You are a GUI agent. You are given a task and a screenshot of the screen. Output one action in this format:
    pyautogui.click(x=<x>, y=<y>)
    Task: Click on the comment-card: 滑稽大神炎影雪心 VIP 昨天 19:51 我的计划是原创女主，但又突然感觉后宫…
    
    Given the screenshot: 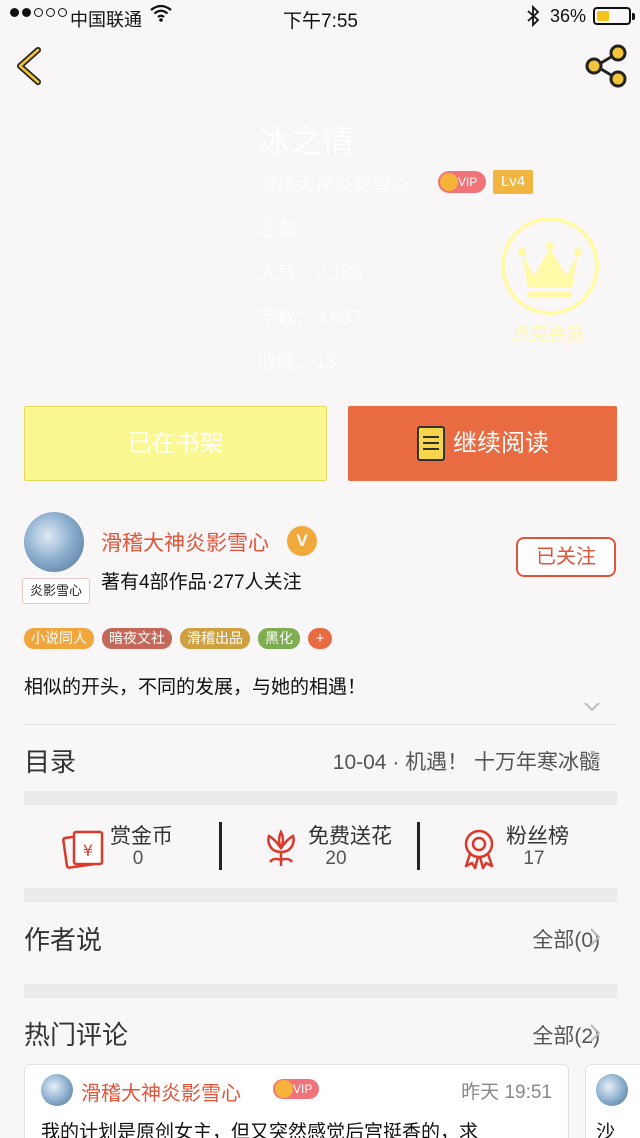 What is the action you would take?
    pyautogui.click(x=296, y=1101)
    